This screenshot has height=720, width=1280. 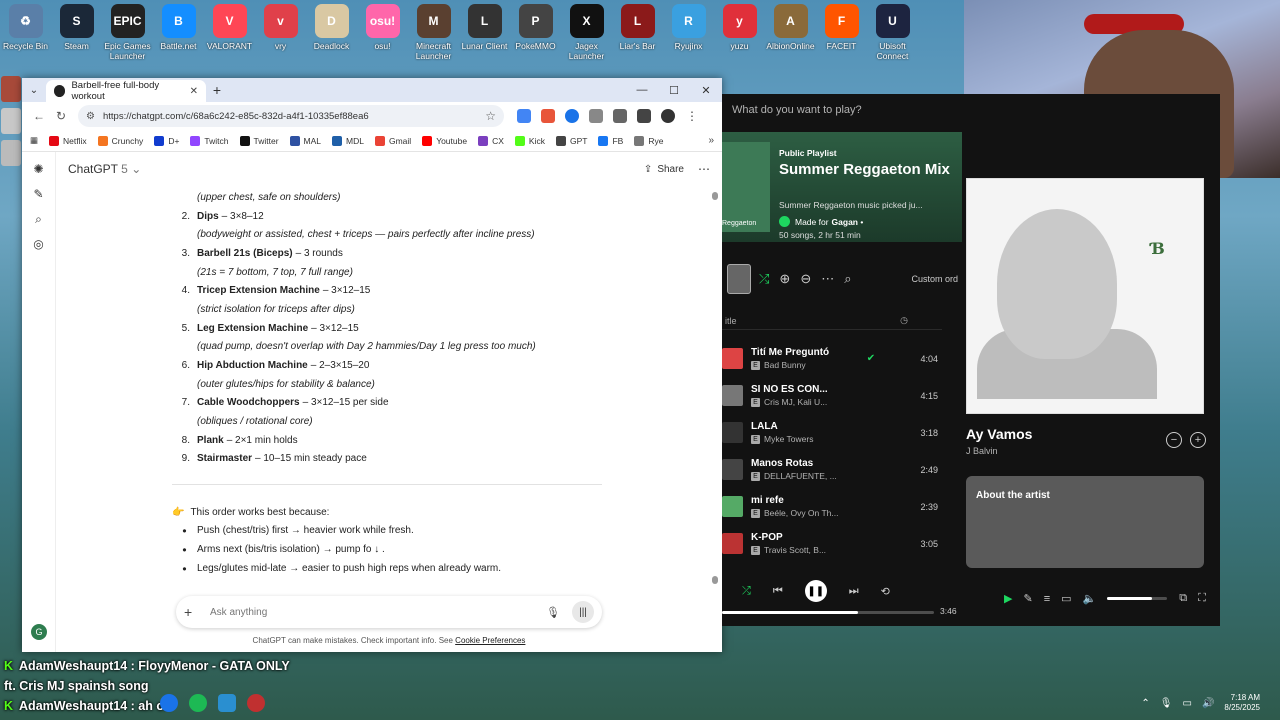 What do you see at coordinates (1198, 440) in the screenshot?
I see `add-to-library-icon: +` at bounding box center [1198, 440].